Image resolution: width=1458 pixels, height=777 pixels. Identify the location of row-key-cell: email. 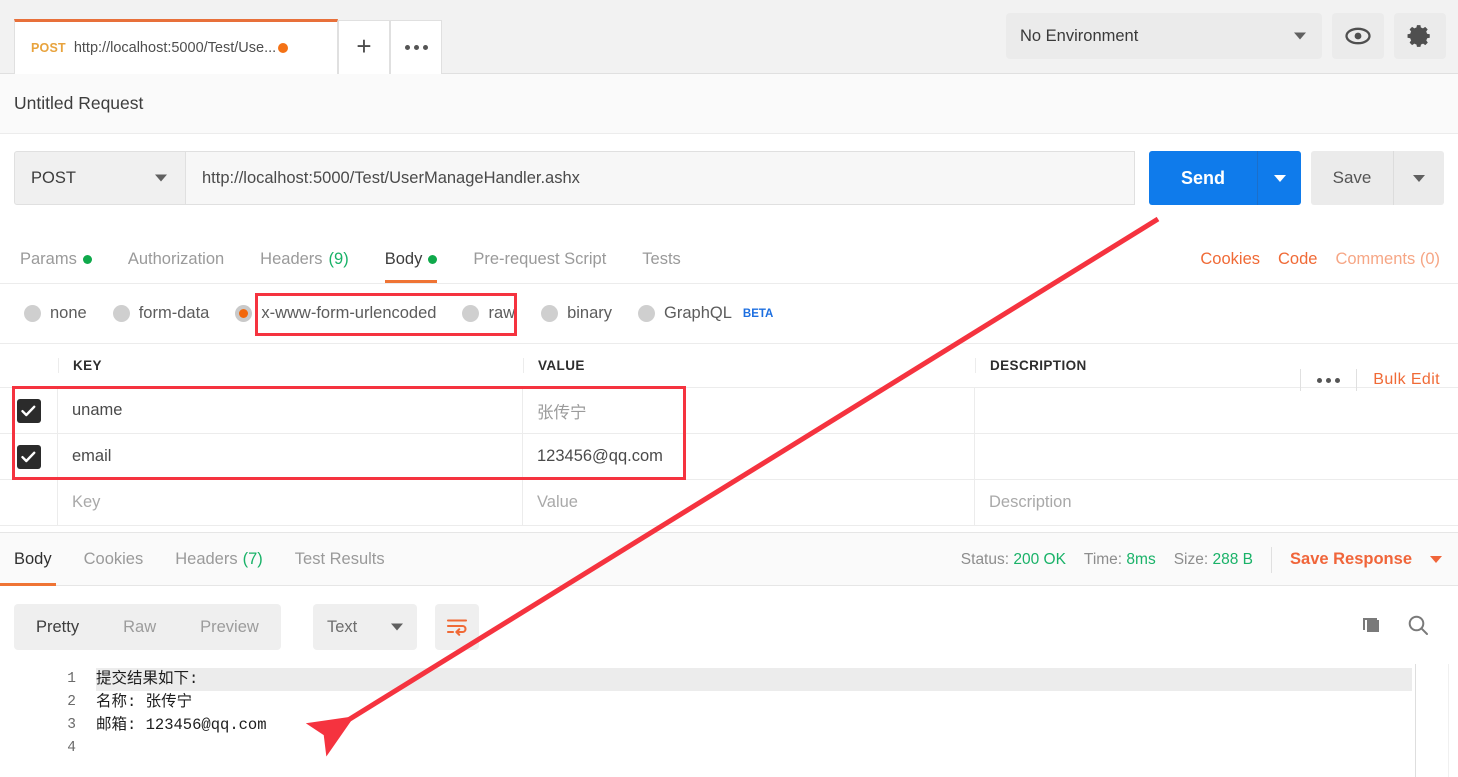
(290, 456).